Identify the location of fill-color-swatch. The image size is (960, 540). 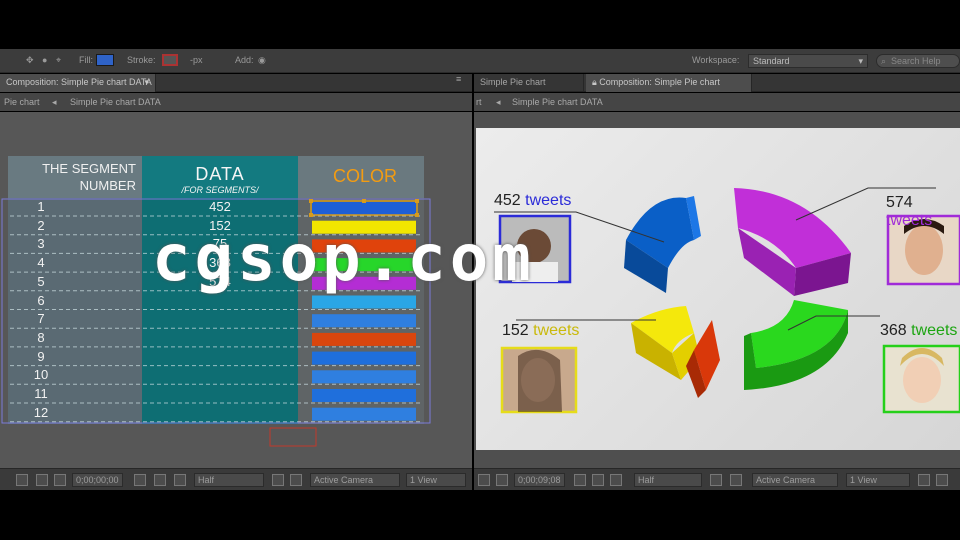
(105, 60).